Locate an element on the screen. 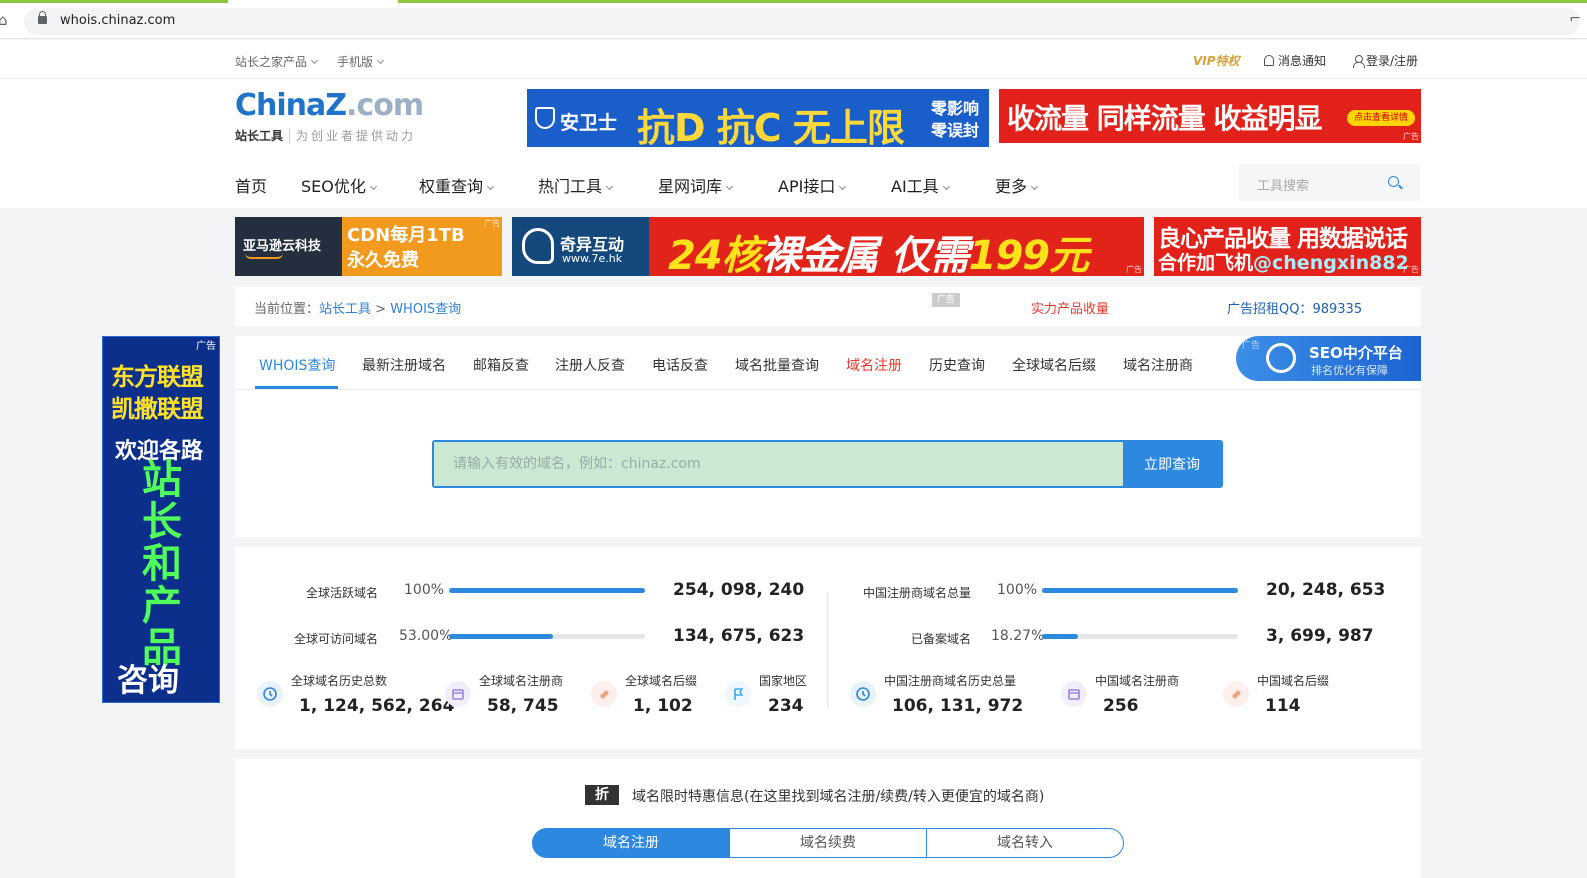 The width and height of the screenshot is (1587, 878). tab-registrar: 域名注册商 is located at coordinates (1158, 365).